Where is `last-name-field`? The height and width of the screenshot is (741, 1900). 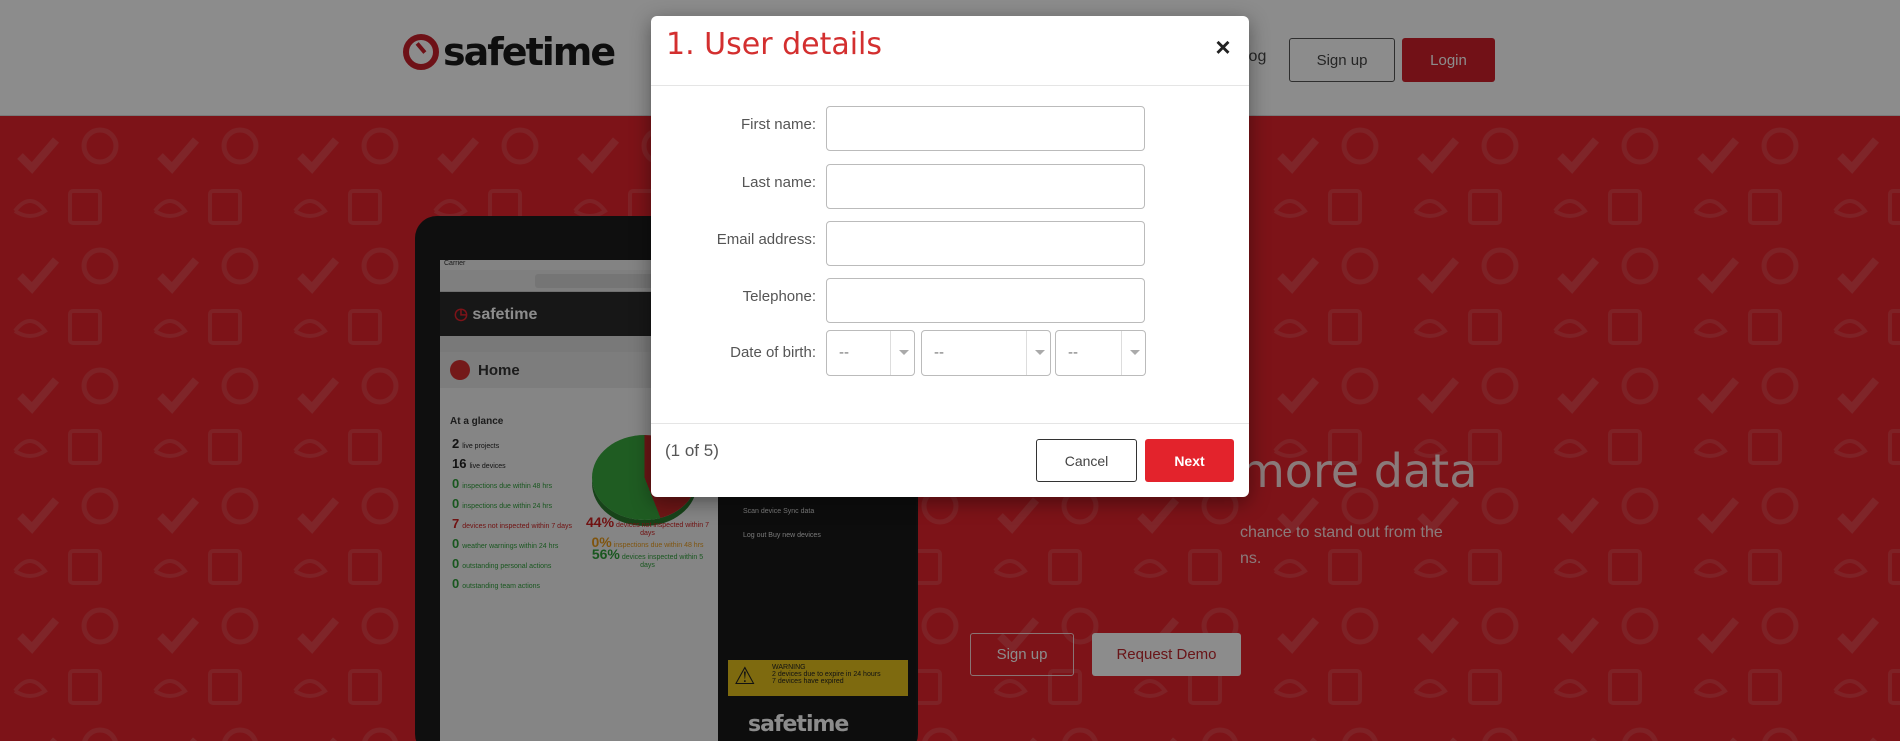 last-name-field is located at coordinates (985, 186).